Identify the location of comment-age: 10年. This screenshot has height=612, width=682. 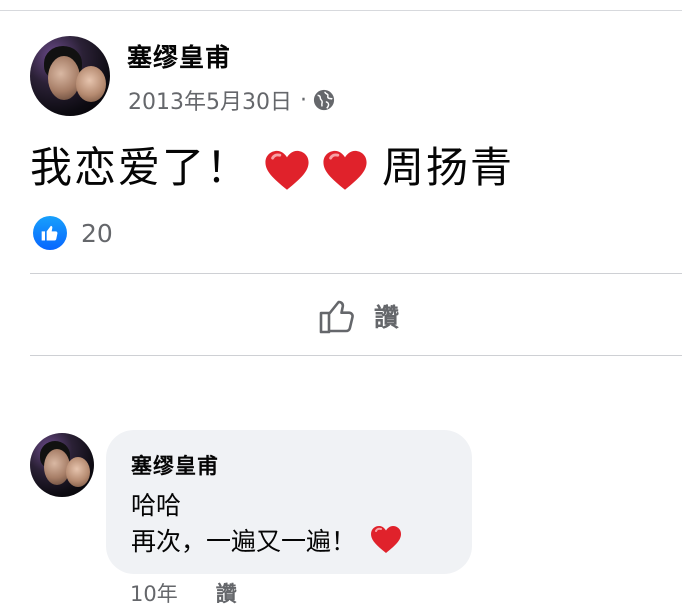
(154, 593).